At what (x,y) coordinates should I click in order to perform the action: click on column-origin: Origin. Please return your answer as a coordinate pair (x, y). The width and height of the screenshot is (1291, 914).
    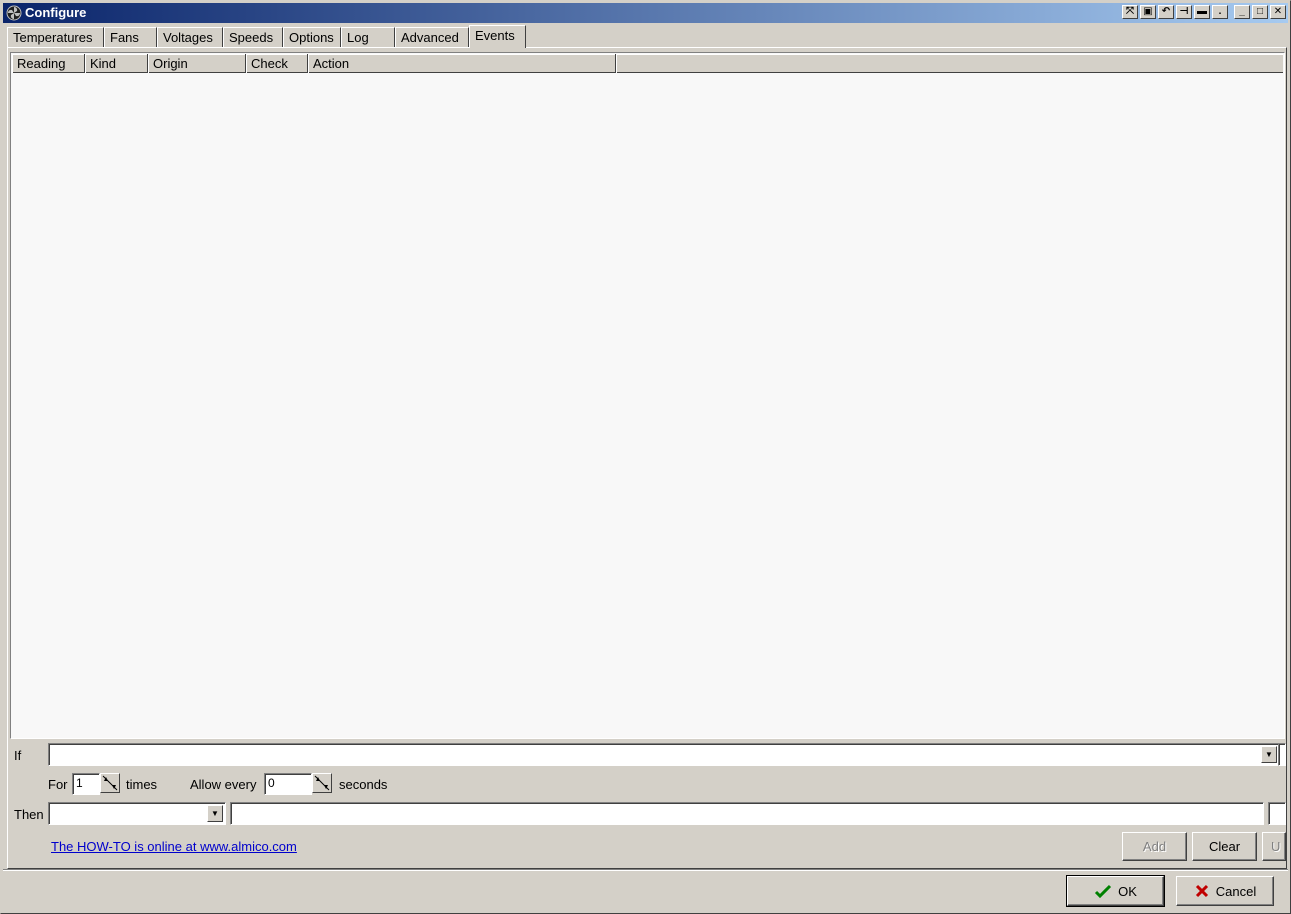
    Looking at the image, I should click on (197, 63).